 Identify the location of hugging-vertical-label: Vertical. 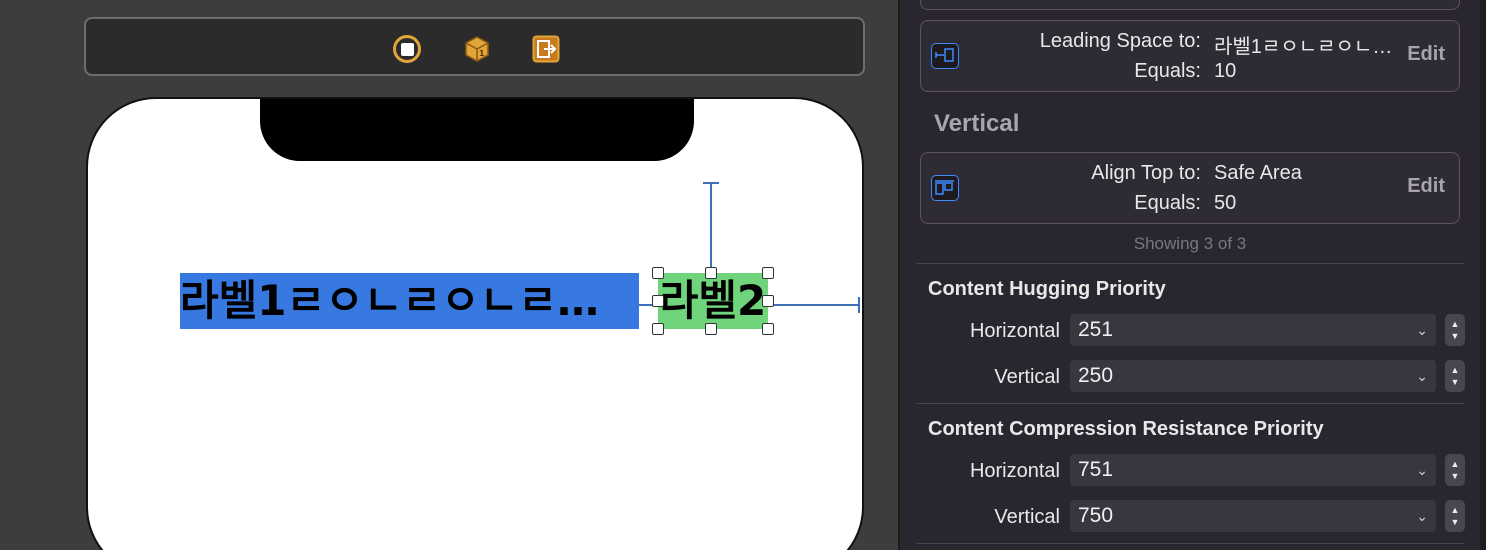
(1027, 377).